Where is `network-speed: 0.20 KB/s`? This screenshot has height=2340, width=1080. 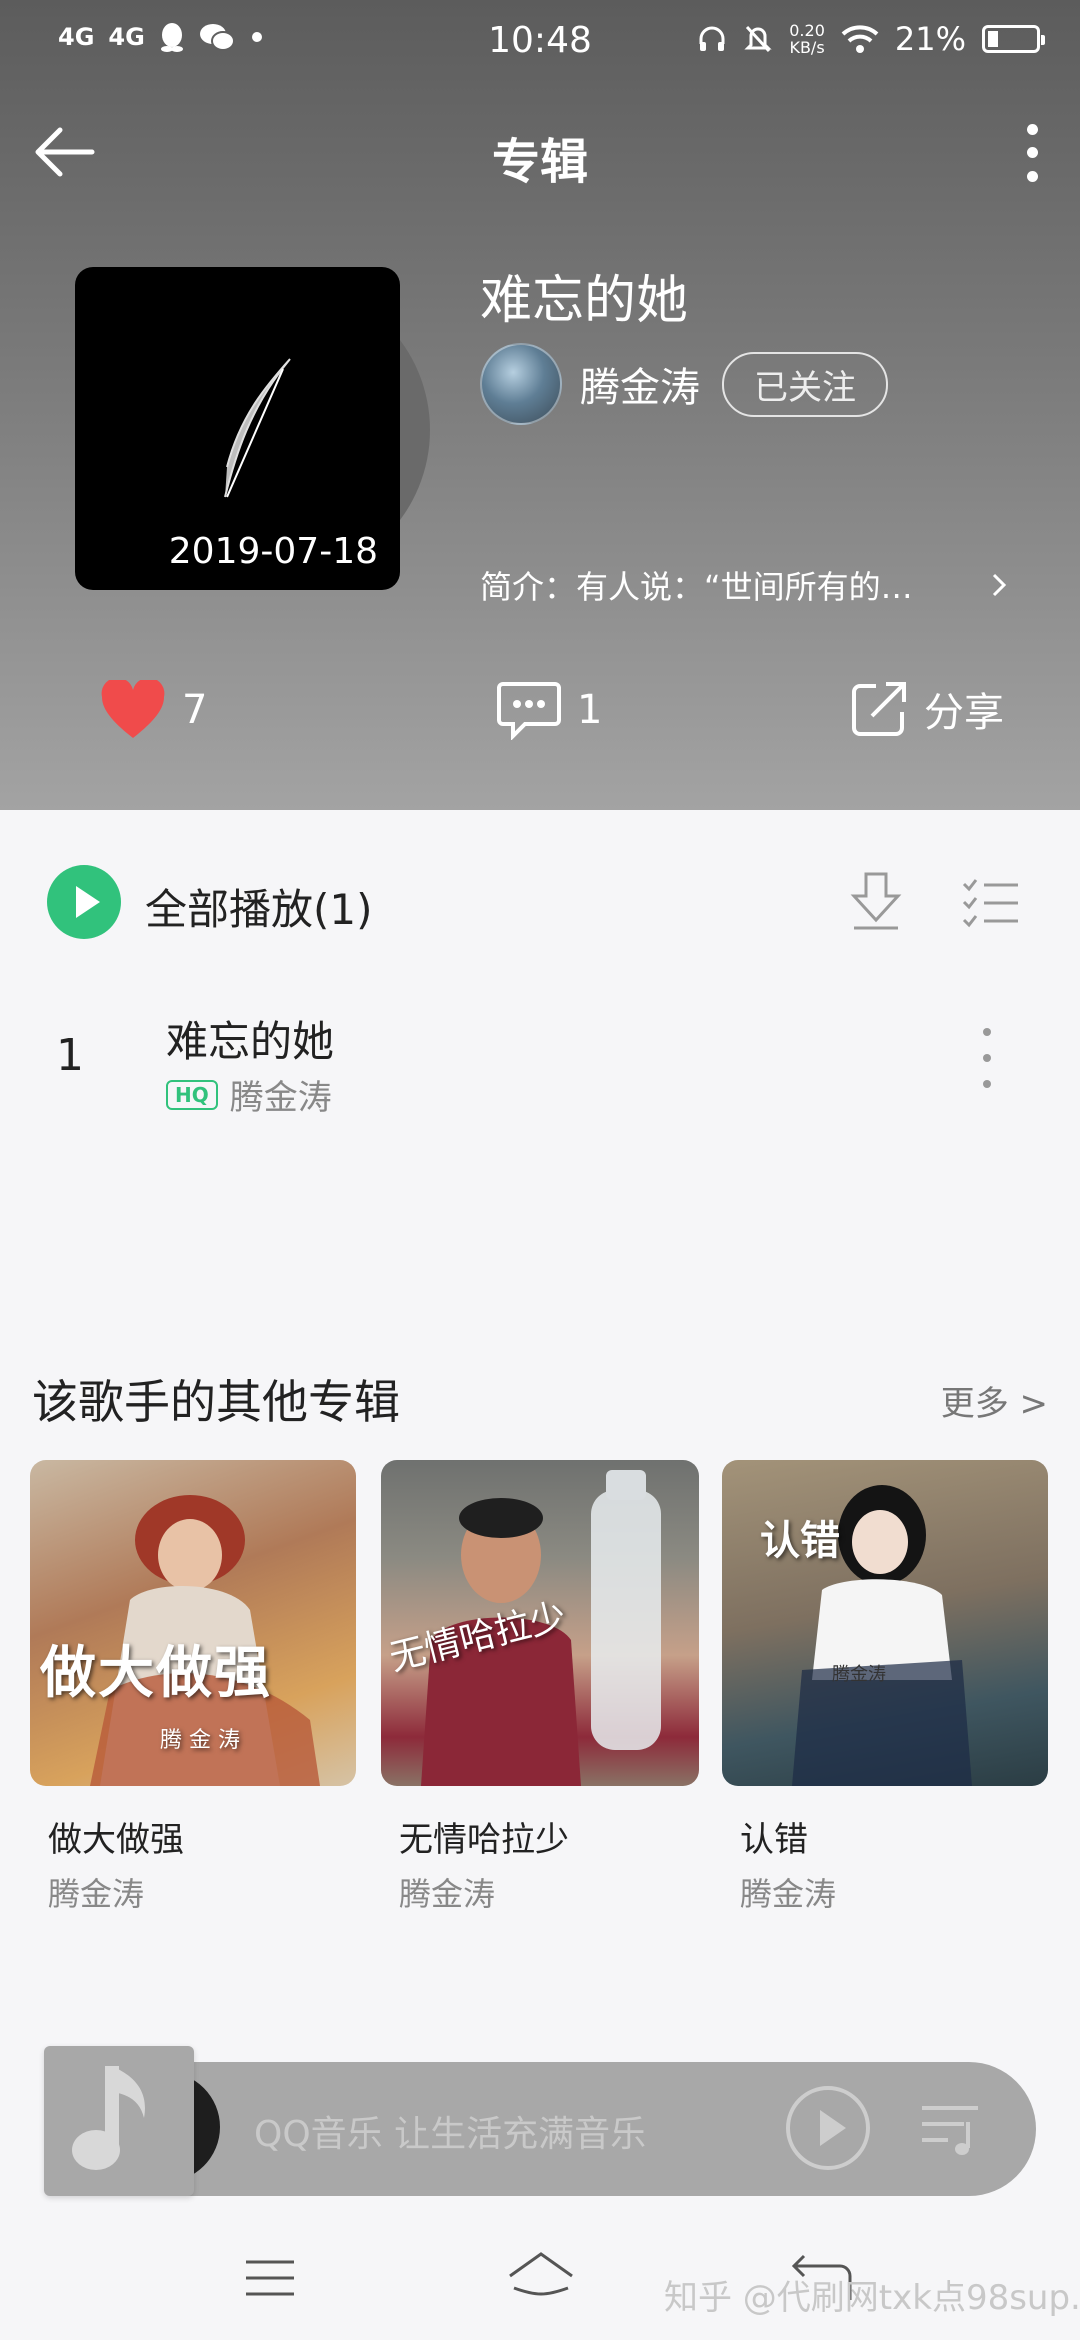 network-speed: 0.20 KB/s is located at coordinates (807, 39).